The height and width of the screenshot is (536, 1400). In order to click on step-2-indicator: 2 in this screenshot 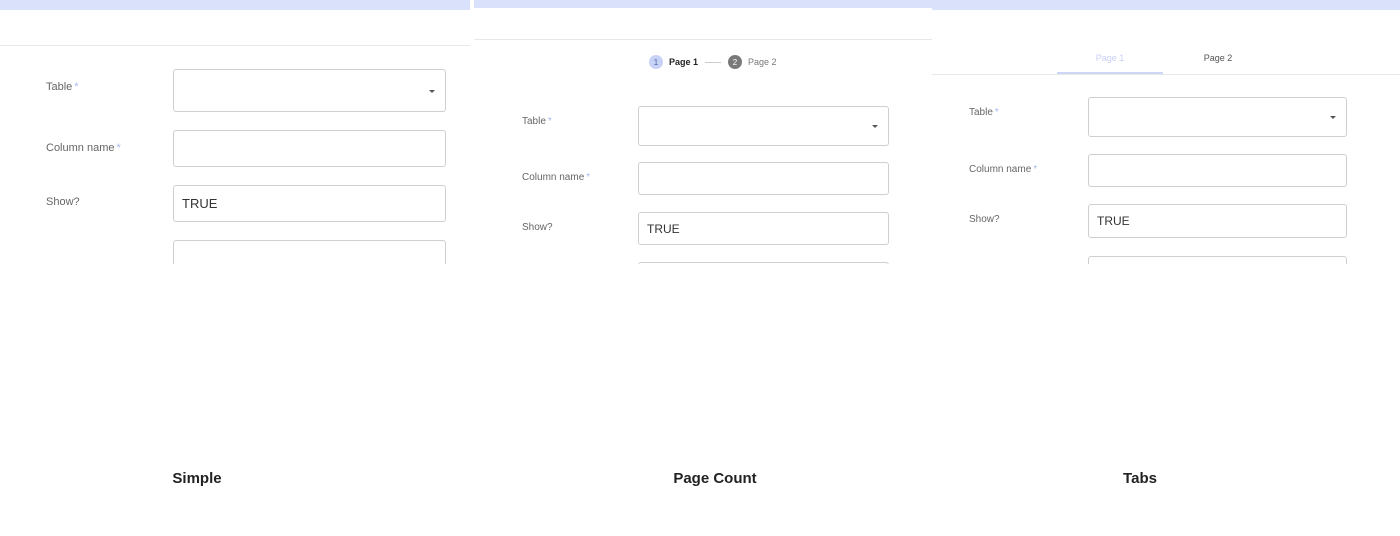, I will do `click(735, 62)`.